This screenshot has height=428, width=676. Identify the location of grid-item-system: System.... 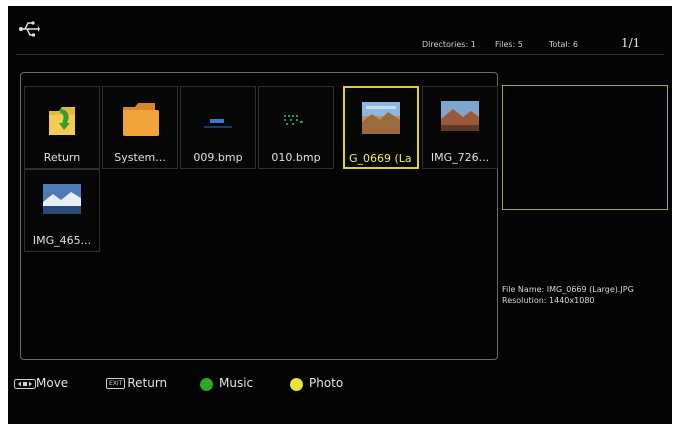
(140, 127).